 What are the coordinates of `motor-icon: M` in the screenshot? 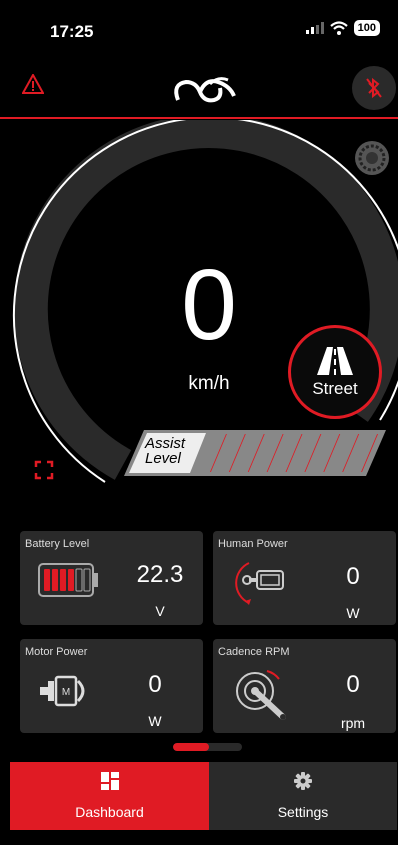 It's located at (62, 691).